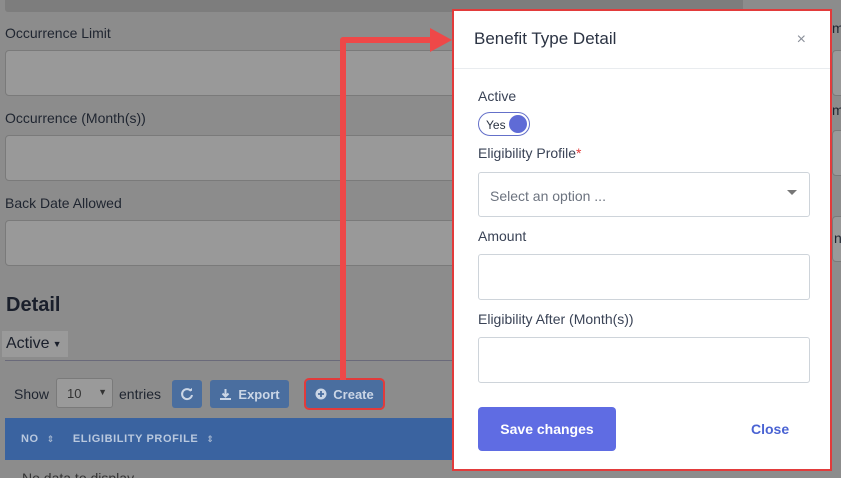 This screenshot has height=478, width=841. What do you see at coordinates (644, 360) in the screenshot?
I see `eligibility-after-input` at bounding box center [644, 360].